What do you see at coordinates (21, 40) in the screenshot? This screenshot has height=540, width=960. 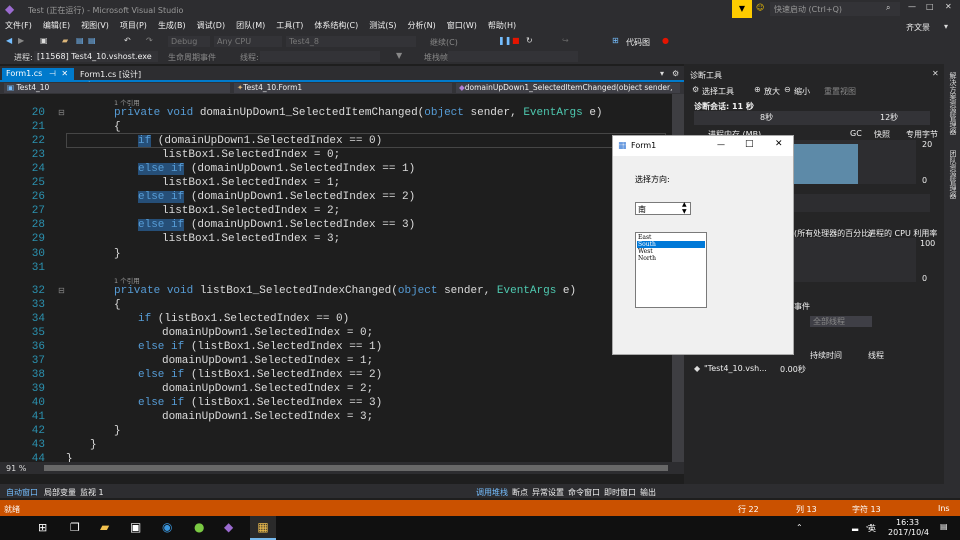 I see `forward-icon: ▶` at bounding box center [21, 40].